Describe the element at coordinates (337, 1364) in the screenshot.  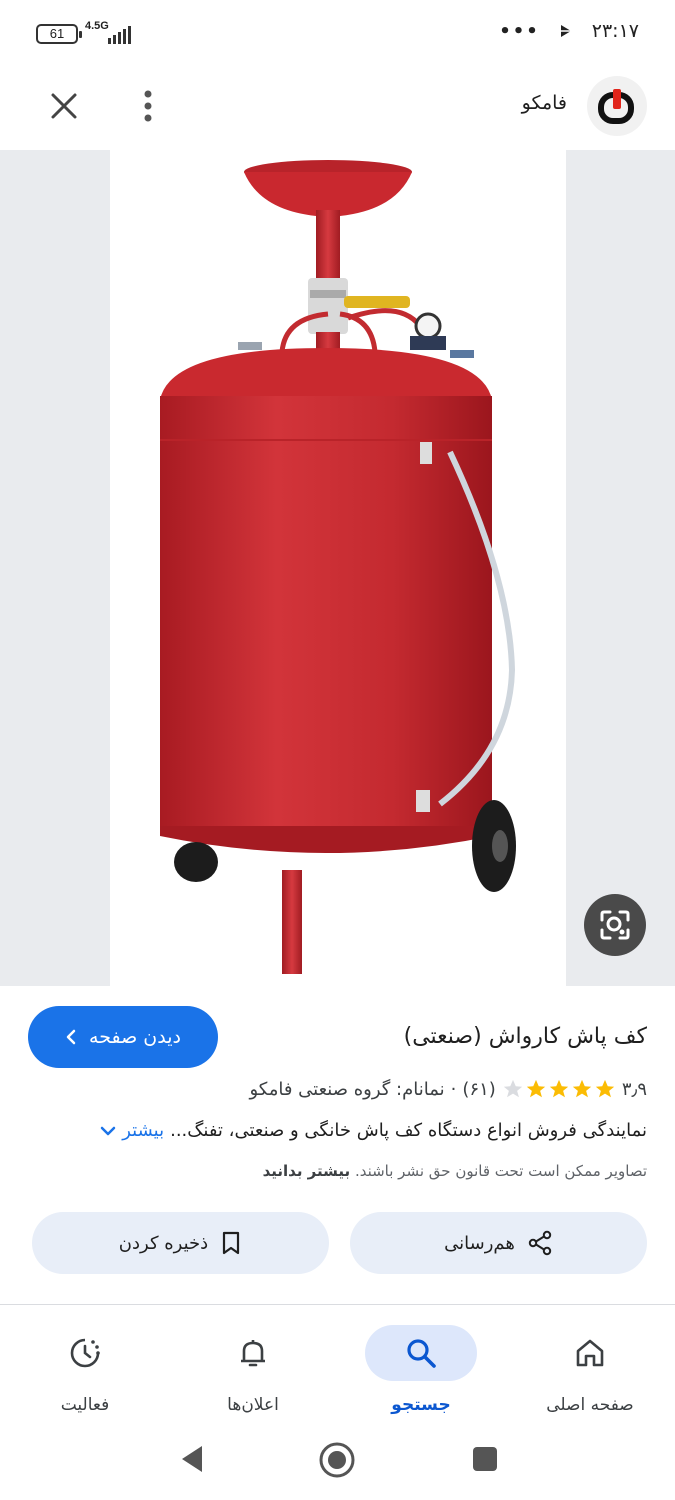
I see `bottom-navigation: صفحه اصلی جستجو اعلان‌ها فعالیت` at that location.